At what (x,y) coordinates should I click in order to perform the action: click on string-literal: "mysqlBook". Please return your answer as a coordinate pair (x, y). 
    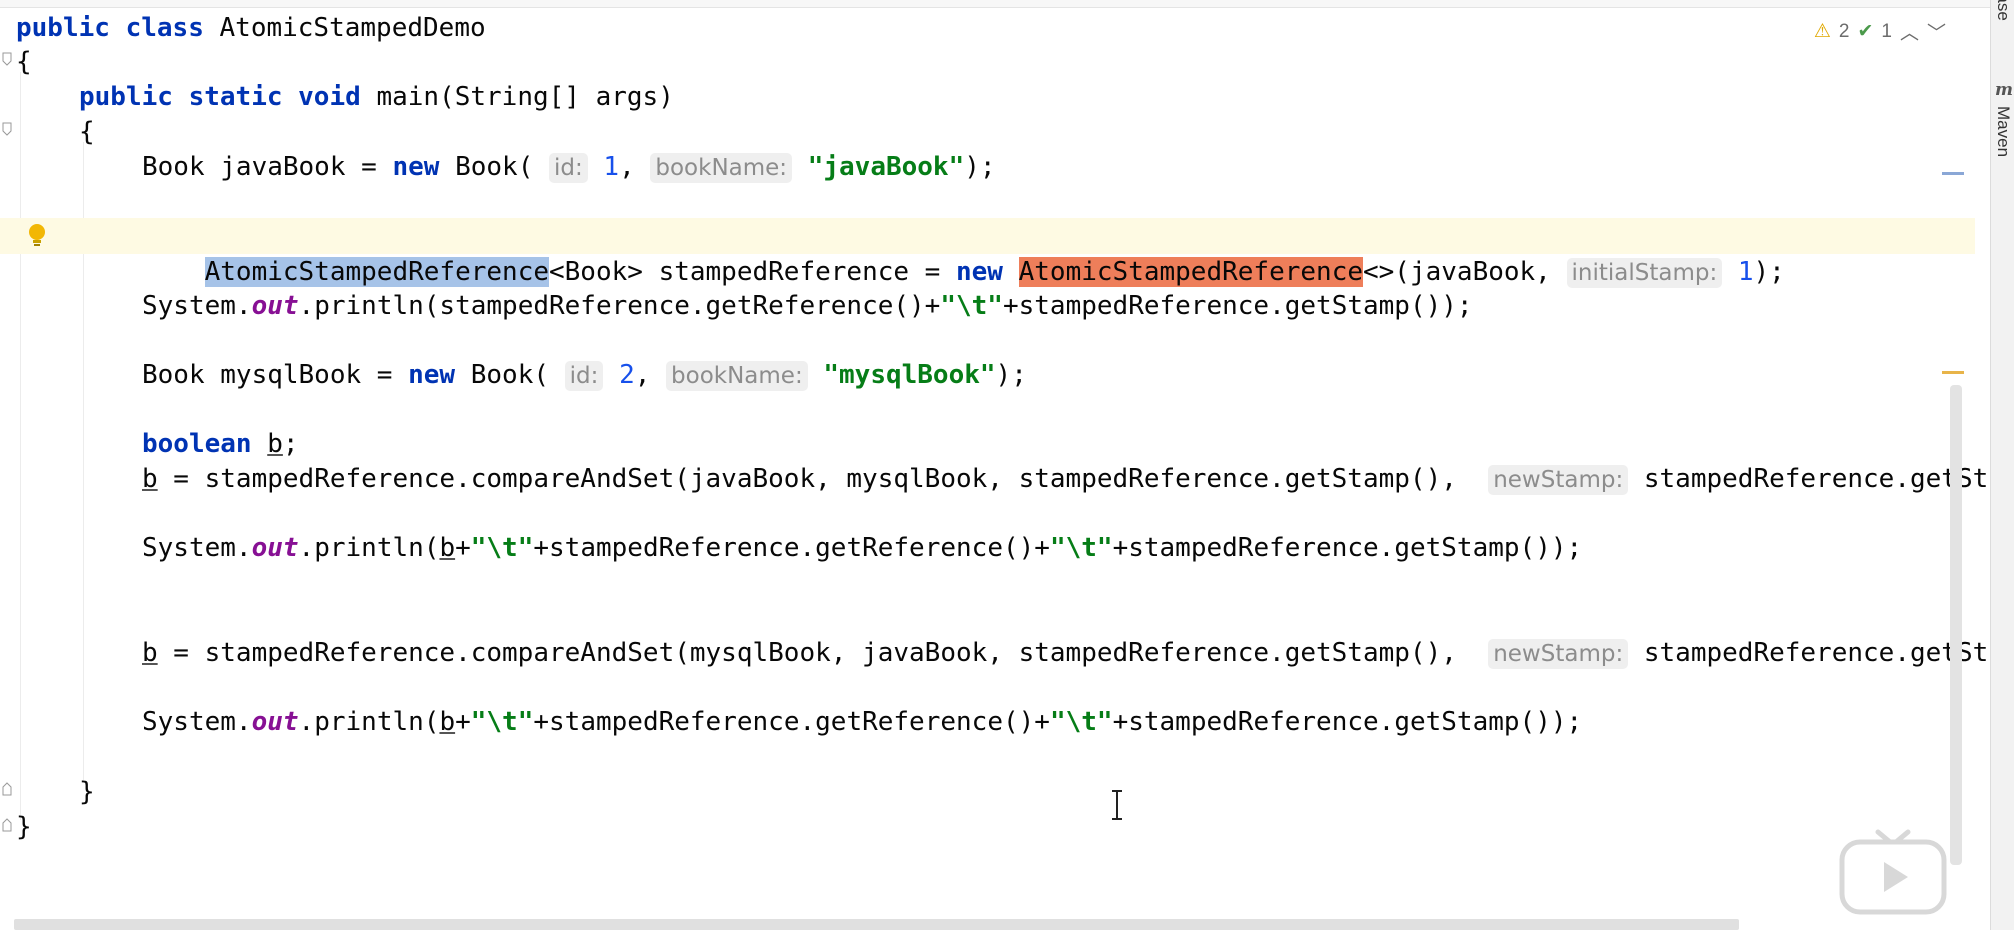
    Looking at the image, I should click on (909, 375).